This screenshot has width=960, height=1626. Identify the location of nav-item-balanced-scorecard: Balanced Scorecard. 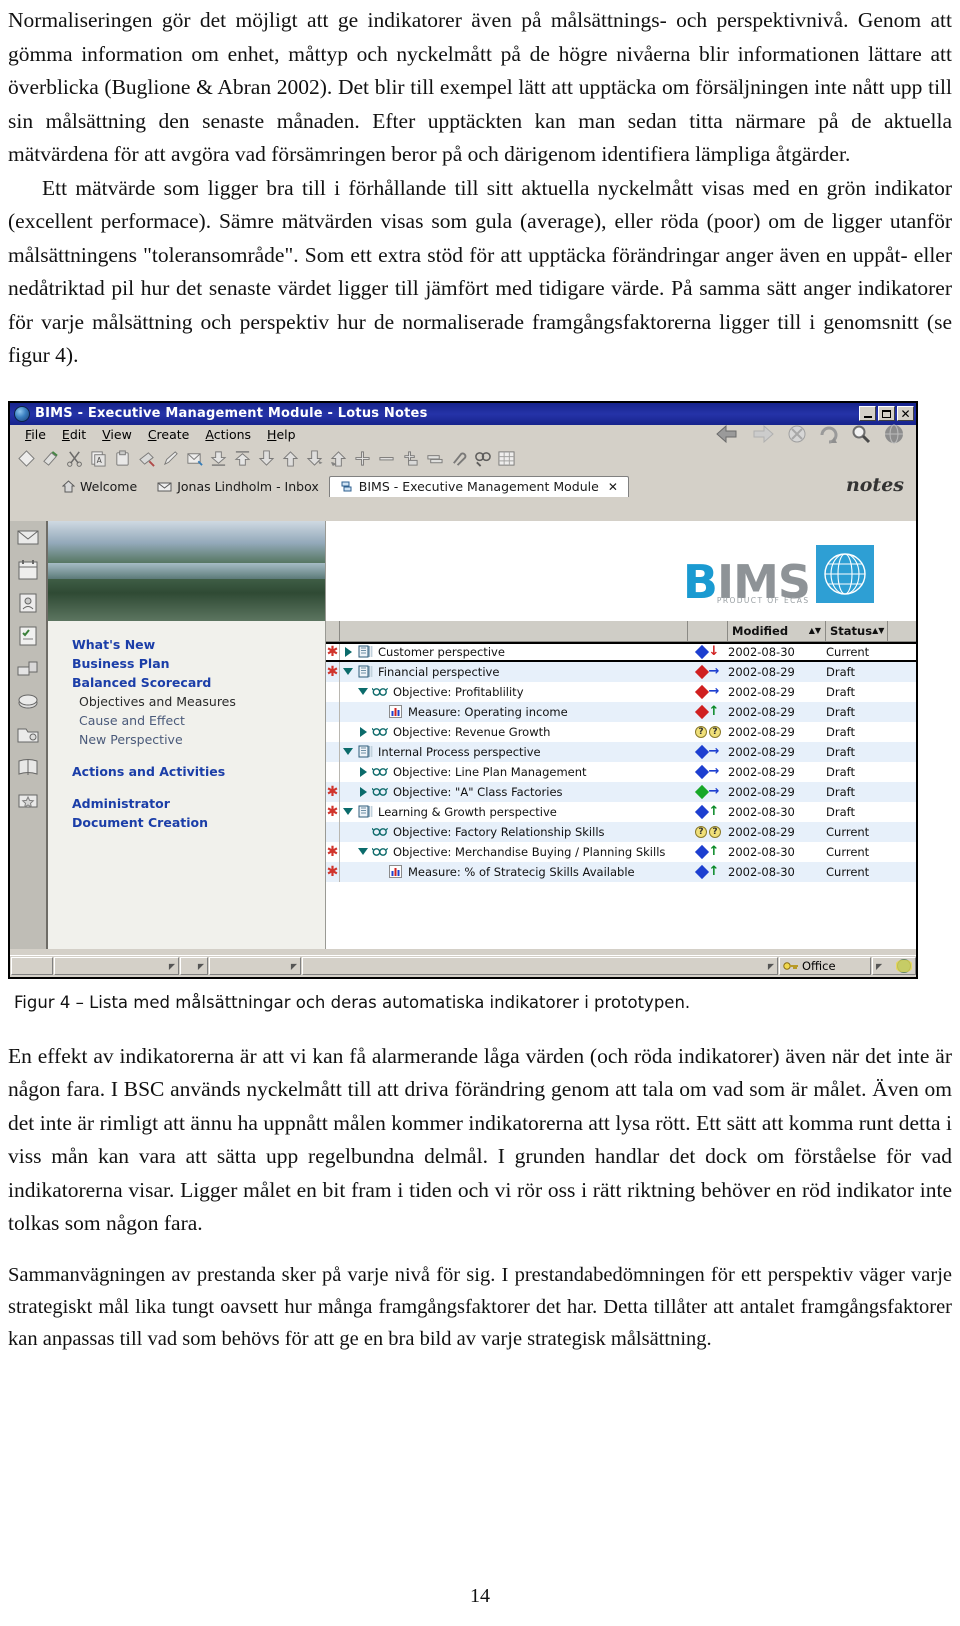
(198, 682).